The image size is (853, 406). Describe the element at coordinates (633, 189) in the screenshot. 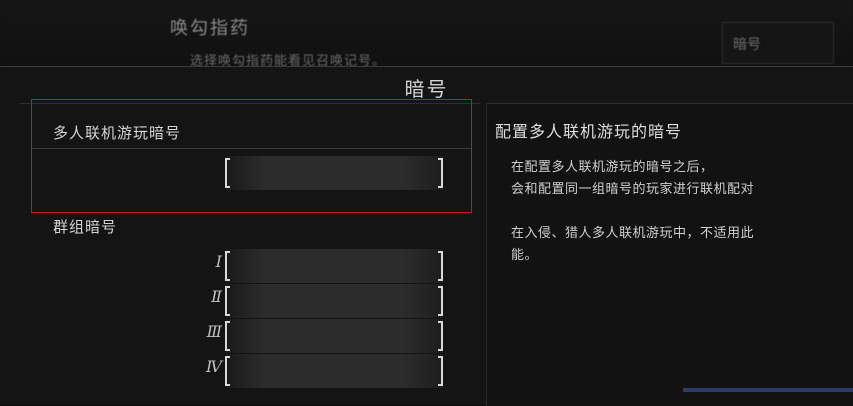

I see `help-line-2: 会和配置同一组暗号的玩家进行联机配对` at that location.